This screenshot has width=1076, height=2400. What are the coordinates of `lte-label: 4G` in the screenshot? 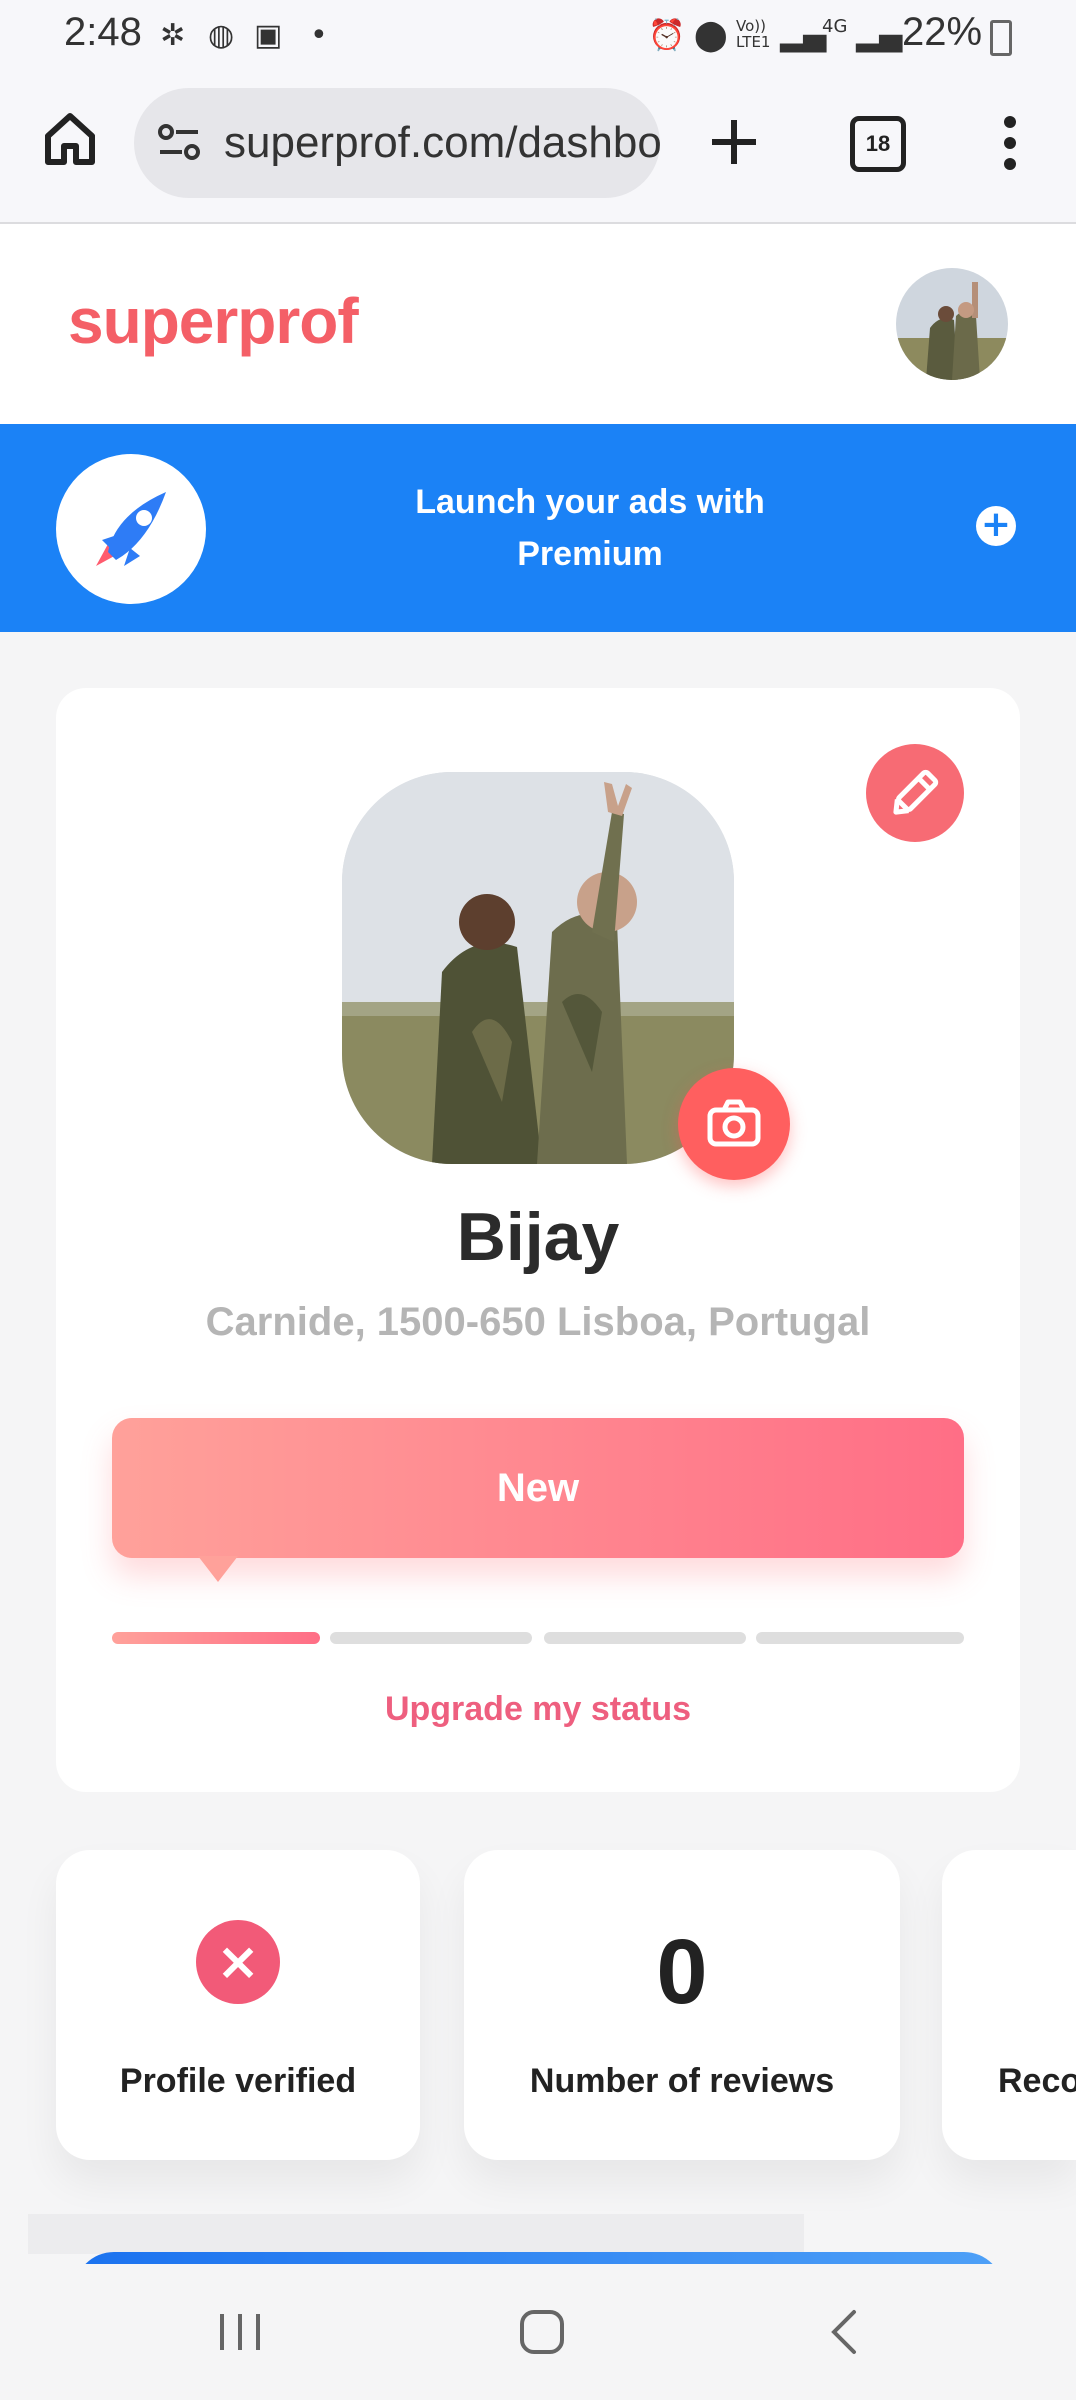 It's located at (835, 26).